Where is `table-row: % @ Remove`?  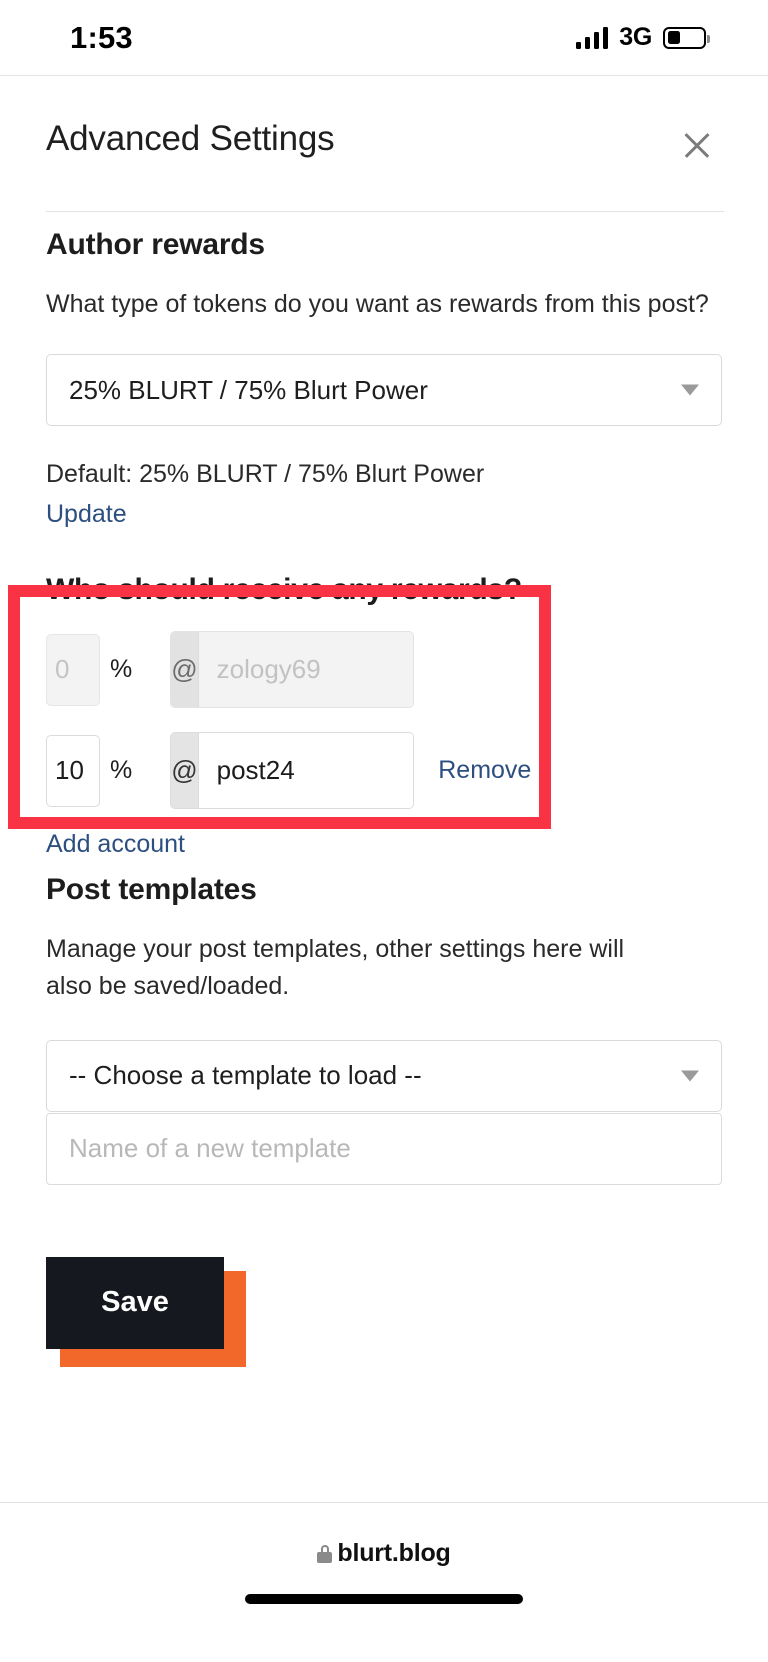
table-row: % @ Remove is located at coordinates (384, 771).